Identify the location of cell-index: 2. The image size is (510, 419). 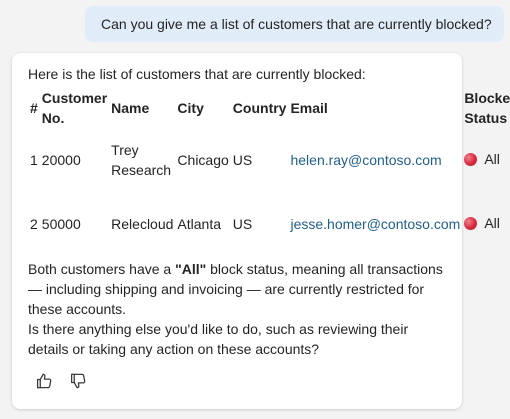
(34, 224).